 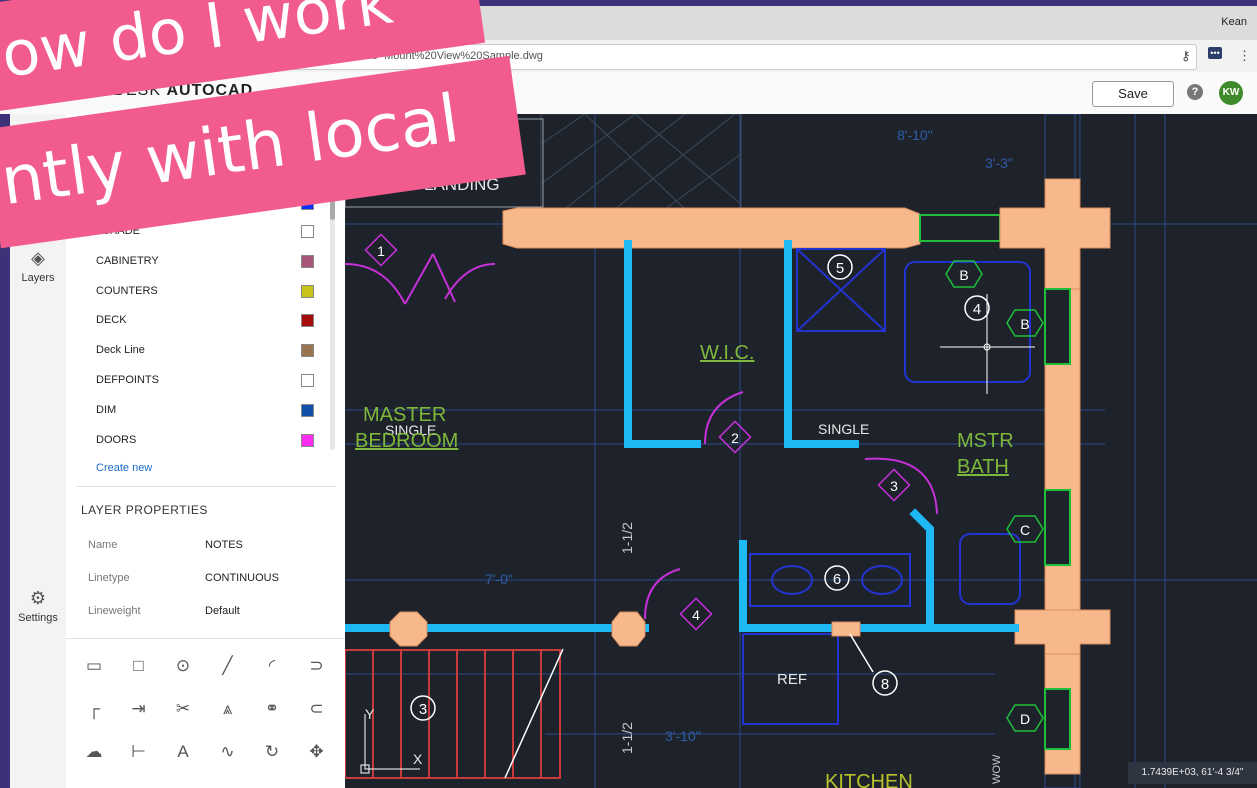 I want to click on prop-lineweight-value: Default, so click(x=222, y=611).